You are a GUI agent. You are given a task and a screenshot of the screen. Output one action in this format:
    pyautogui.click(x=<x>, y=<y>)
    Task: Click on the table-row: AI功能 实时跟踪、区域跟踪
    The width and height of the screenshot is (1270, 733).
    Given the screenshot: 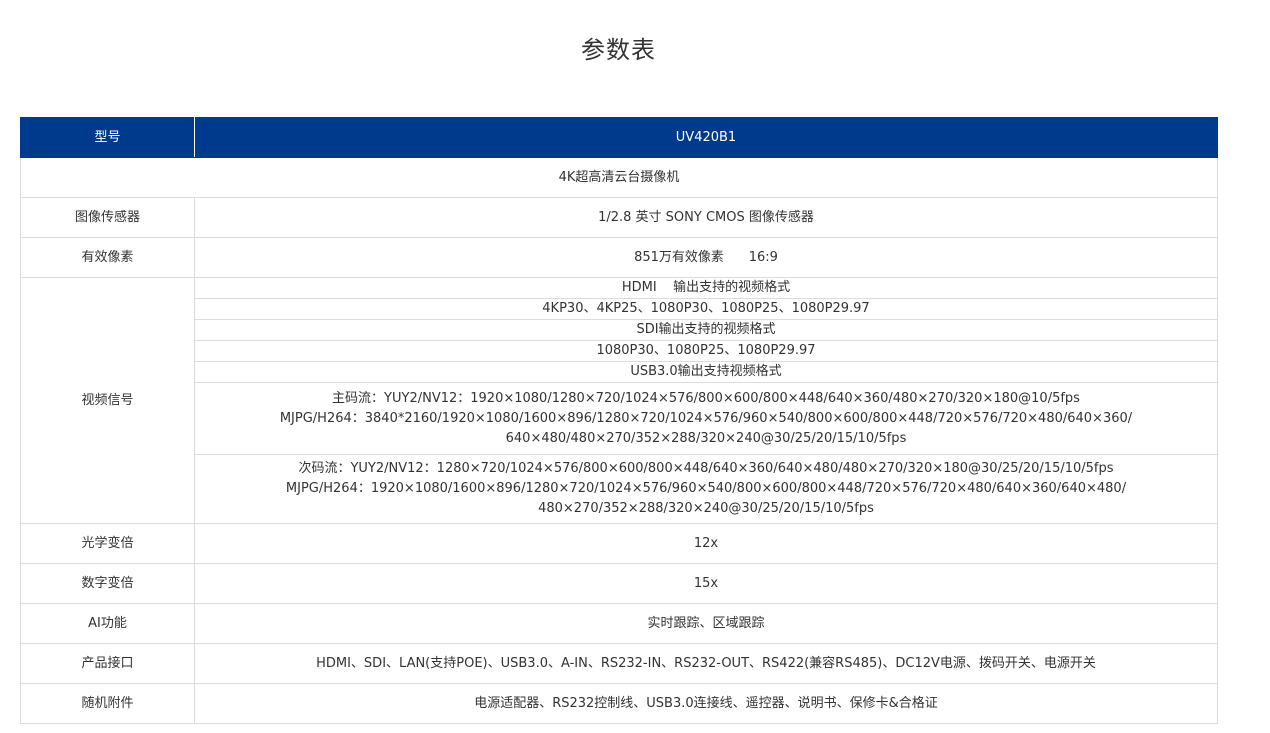 What is the action you would take?
    pyautogui.click(x=619, y=623)
    